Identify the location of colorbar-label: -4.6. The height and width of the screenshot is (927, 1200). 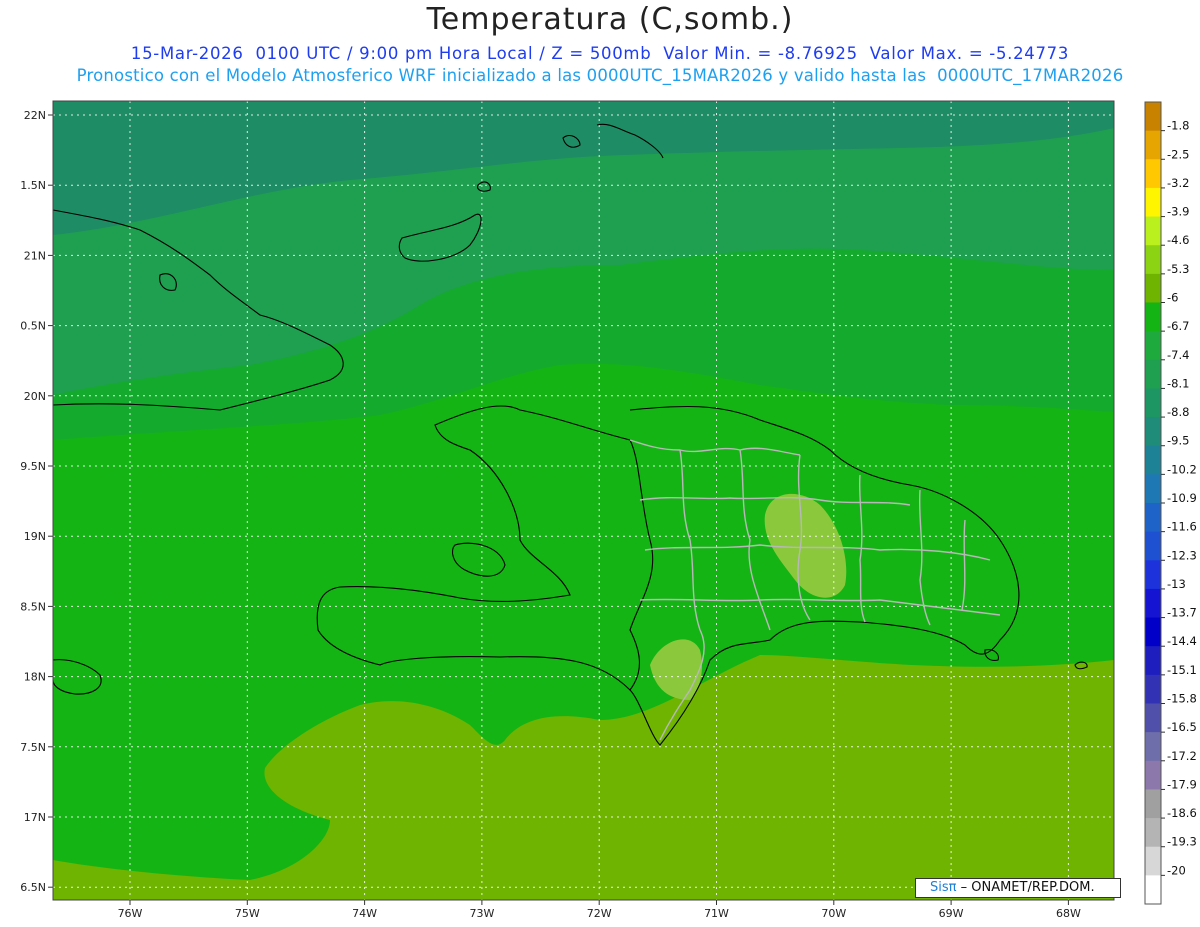
(1178, 240).